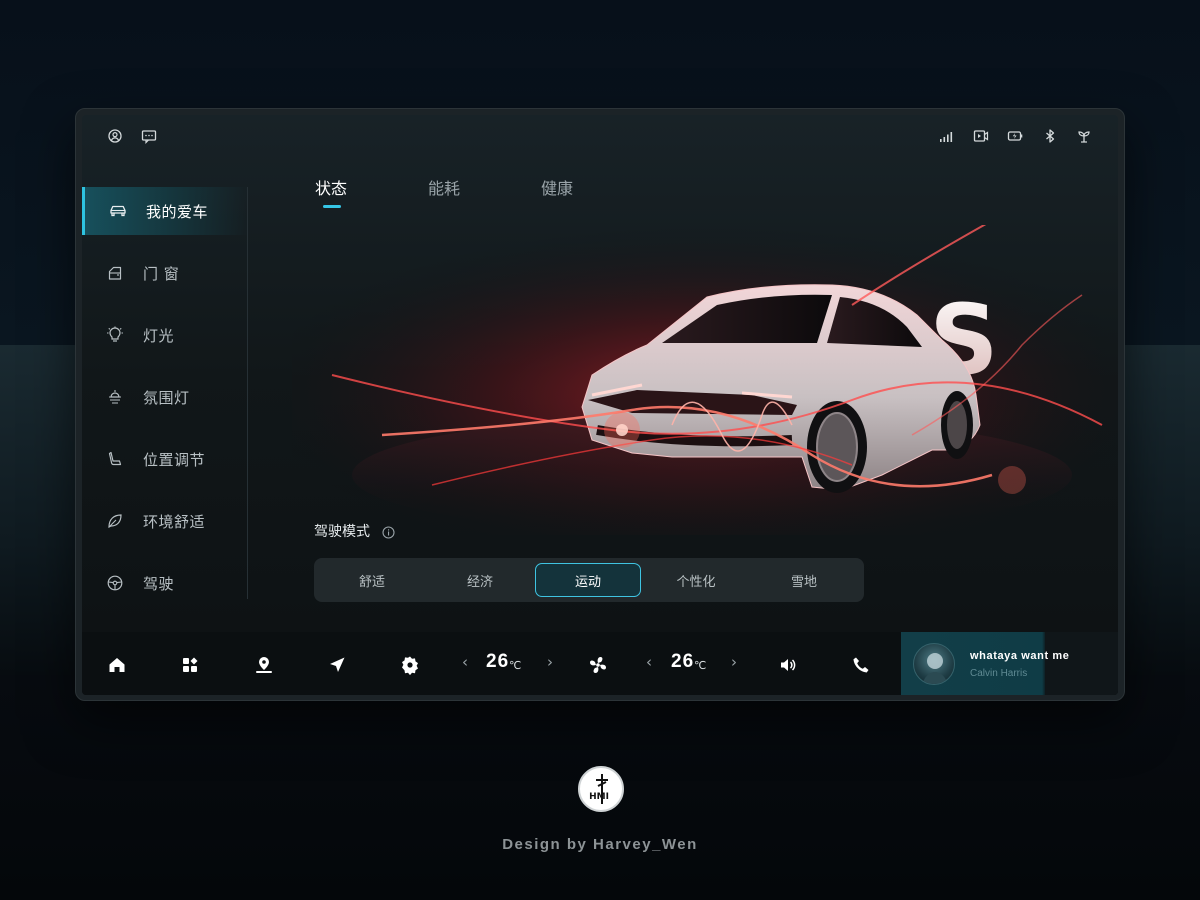 The width and height of the screenshot is (1200, 900). Describe the element at coordinates (444, 187) in the screenshot. I see `tab-energy: 能耗` at that location.